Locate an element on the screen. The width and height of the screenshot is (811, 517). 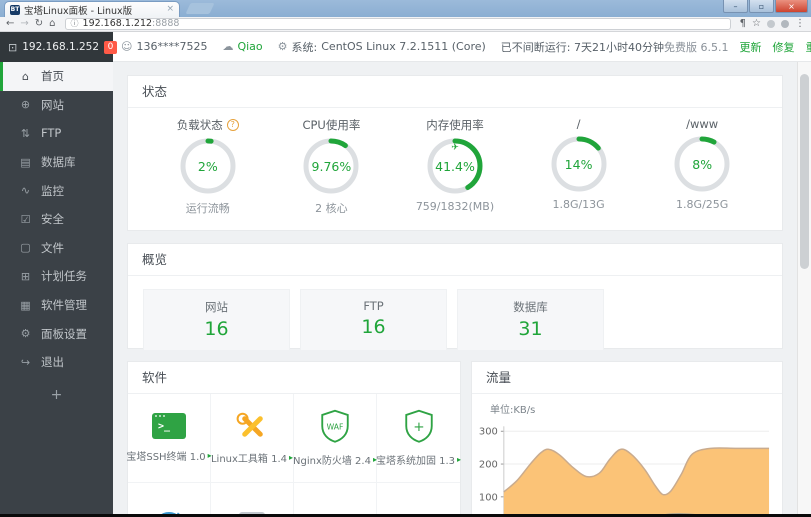
maximize-button: ▫ is located at coordinates (761, 6).